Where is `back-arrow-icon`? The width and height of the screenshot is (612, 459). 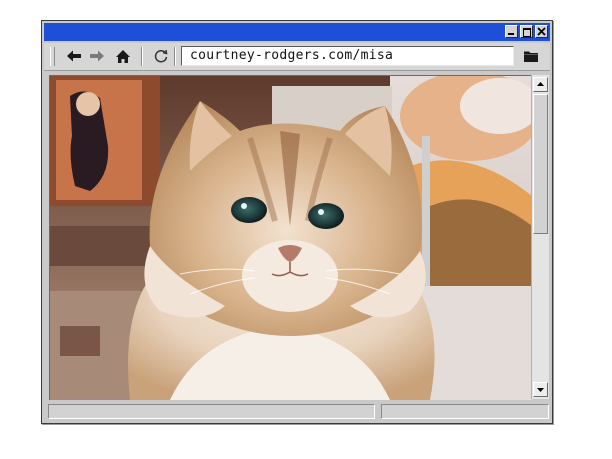 back-arrow-icon is located at coordinates (74, 56).